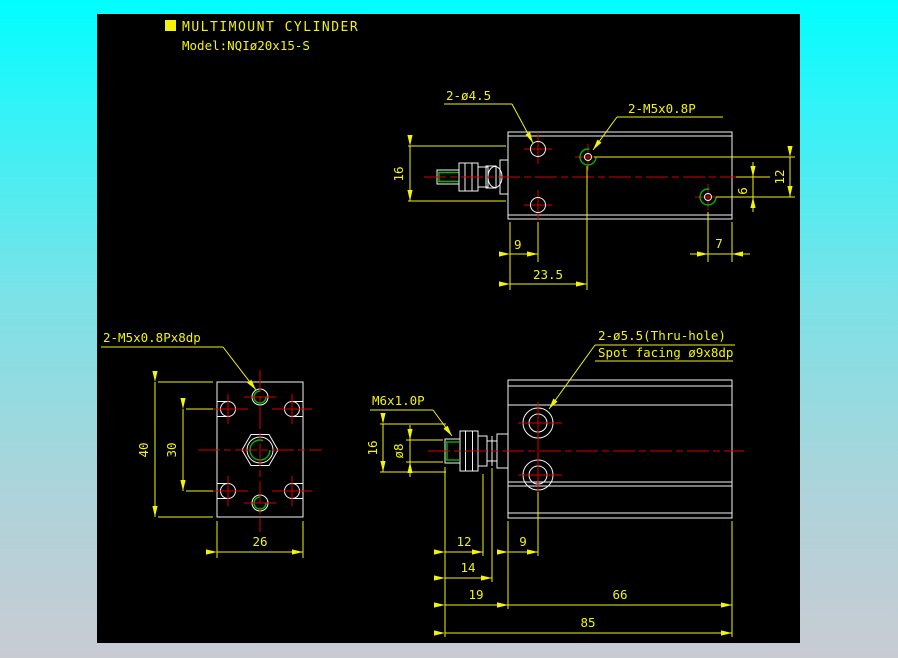 This screenshot has height=658, width=898. What do you see at coordinates (171, 449) in the screenshot?
I see `dim-slot-pitch: 30` at bounding box center [171, 449].